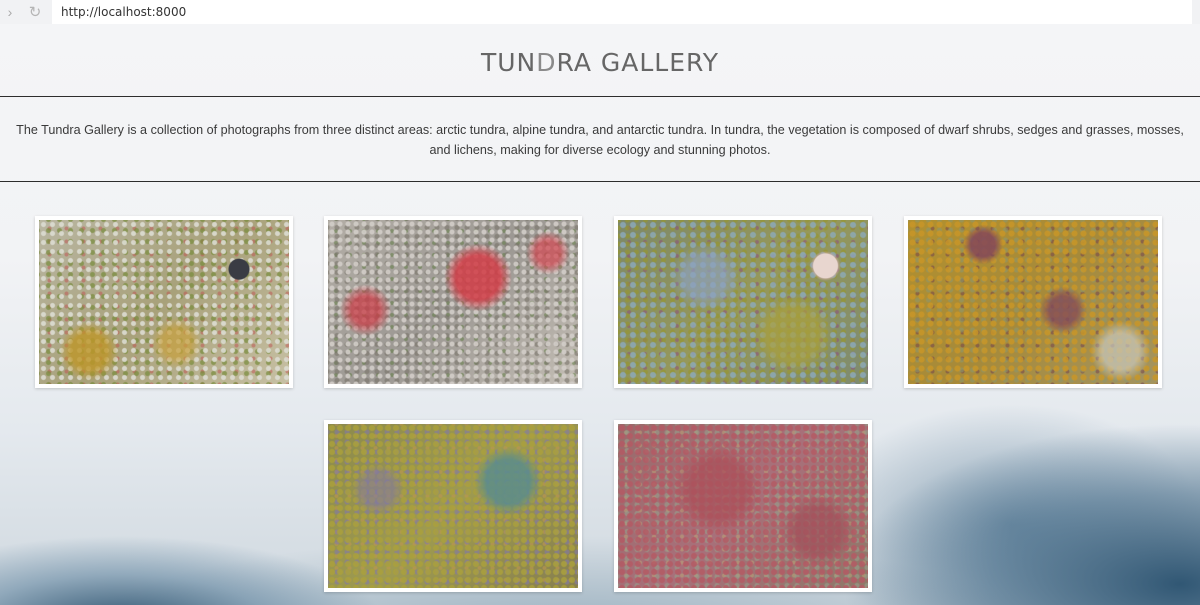 The width and height of the screenshot is (1200, 605). What do you see at coordinates (508, 62) in the screenshot?
I see `title-start: TUN` at bounding box center [508, 62].